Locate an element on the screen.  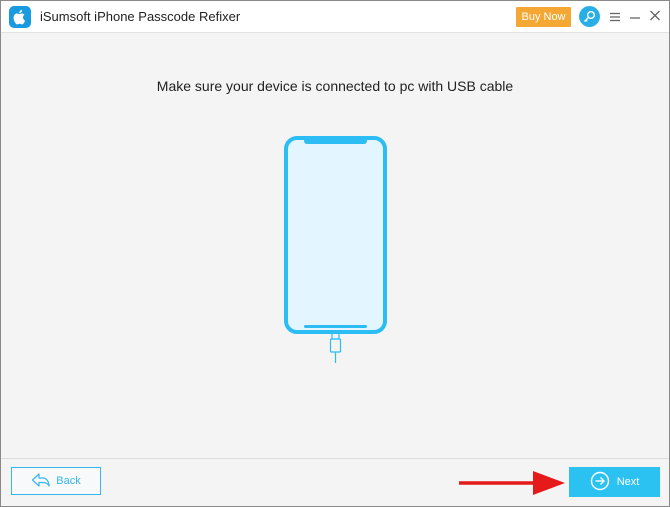
menu-icon is located at coordinates (615, 16).